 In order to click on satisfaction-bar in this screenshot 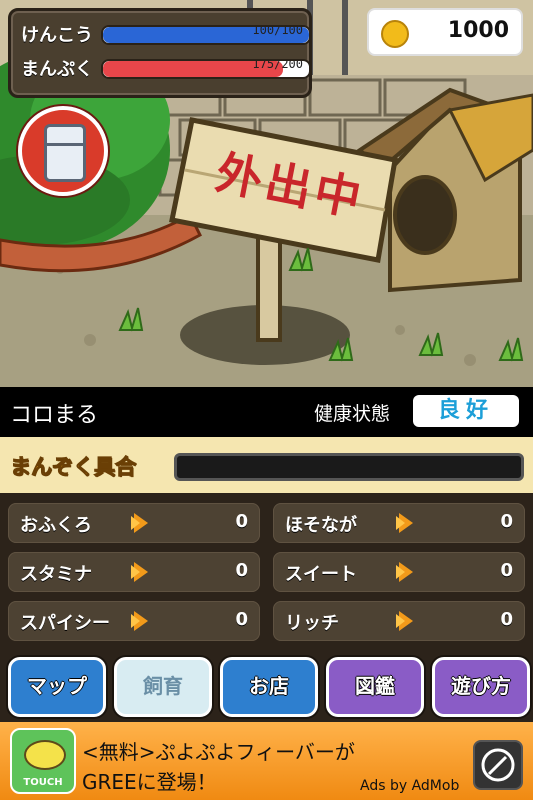, I will do `click(349, 467)`.